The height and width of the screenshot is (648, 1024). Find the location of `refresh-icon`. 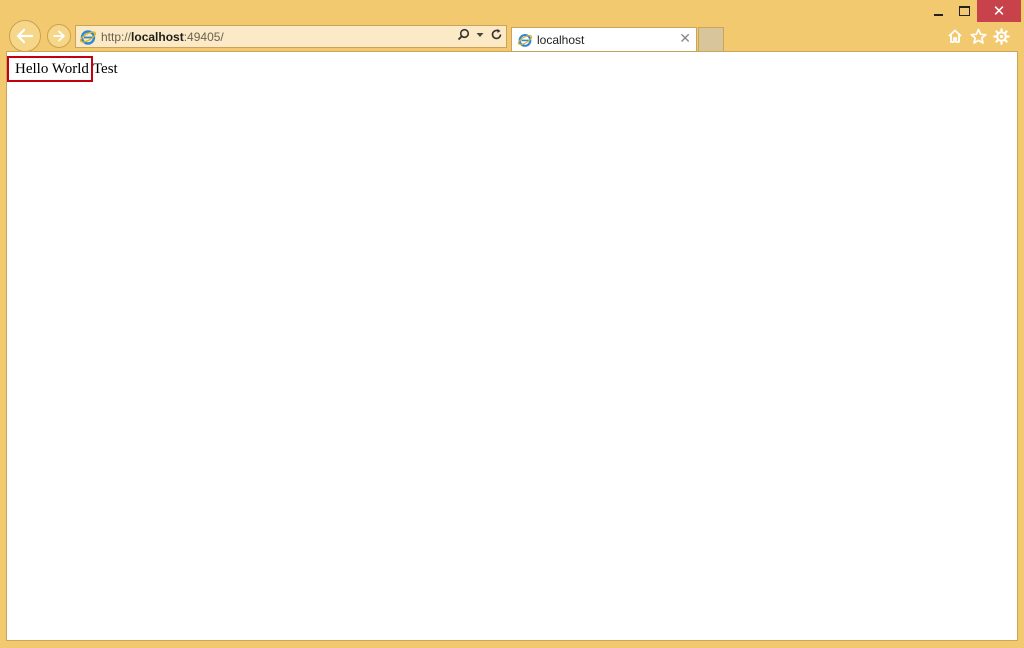

refresh-icon is located at coordinates (496, 34).